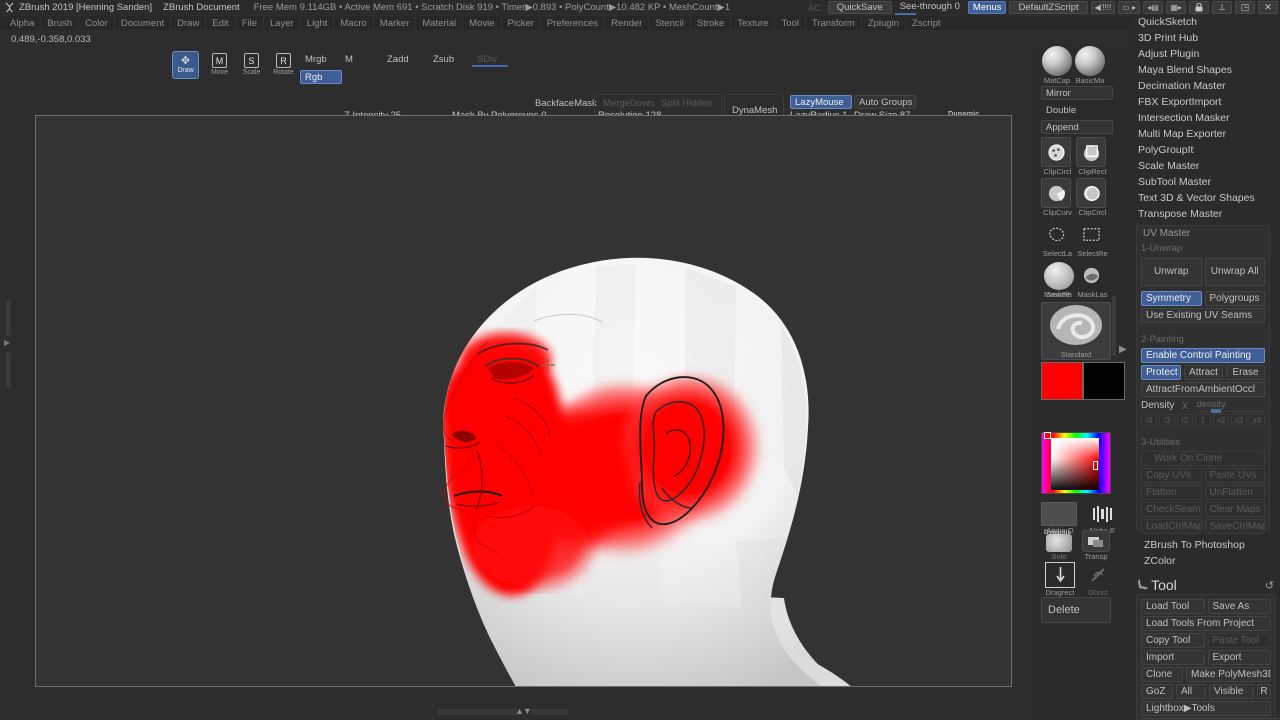 The width and height of the screenshot is (1280, 720). What do you see at coordinates (219, 23) in the screenshot?
I see `menu-item-edit: Edit` at bounding box center [219, 23].